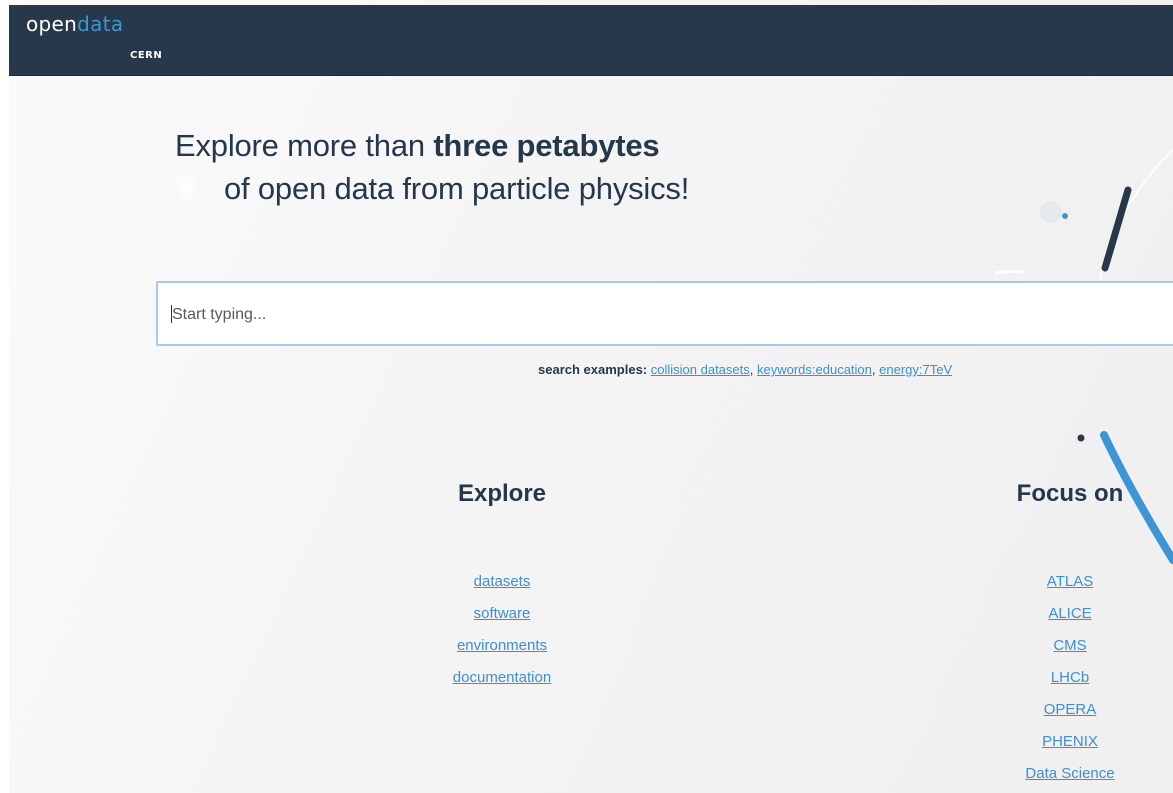 The height and width of the screenshot is (793, 1173). Describe the element at coordinates (1070, 709) in the screenshot. I see `focus-link-opera: OPERA` at that location.